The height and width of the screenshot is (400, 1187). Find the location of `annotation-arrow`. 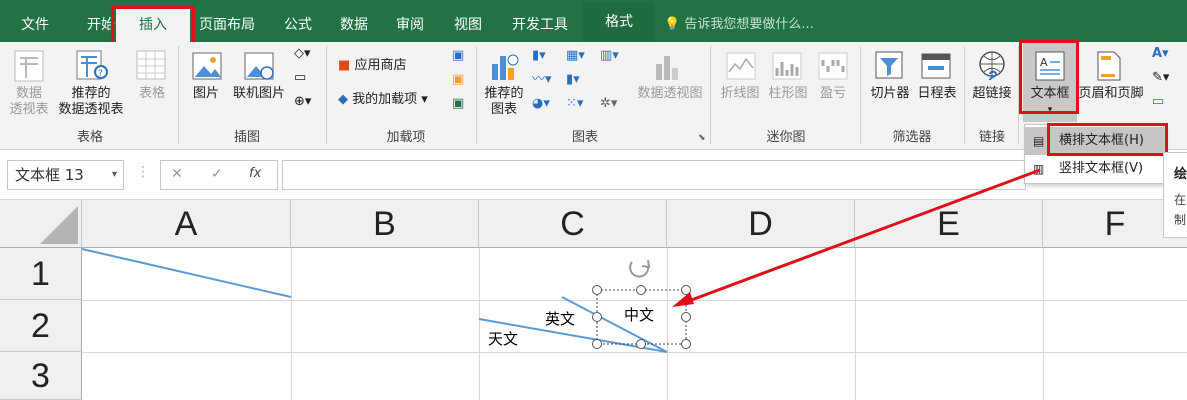

annotation-arrow is located at coordinates (856, 237).